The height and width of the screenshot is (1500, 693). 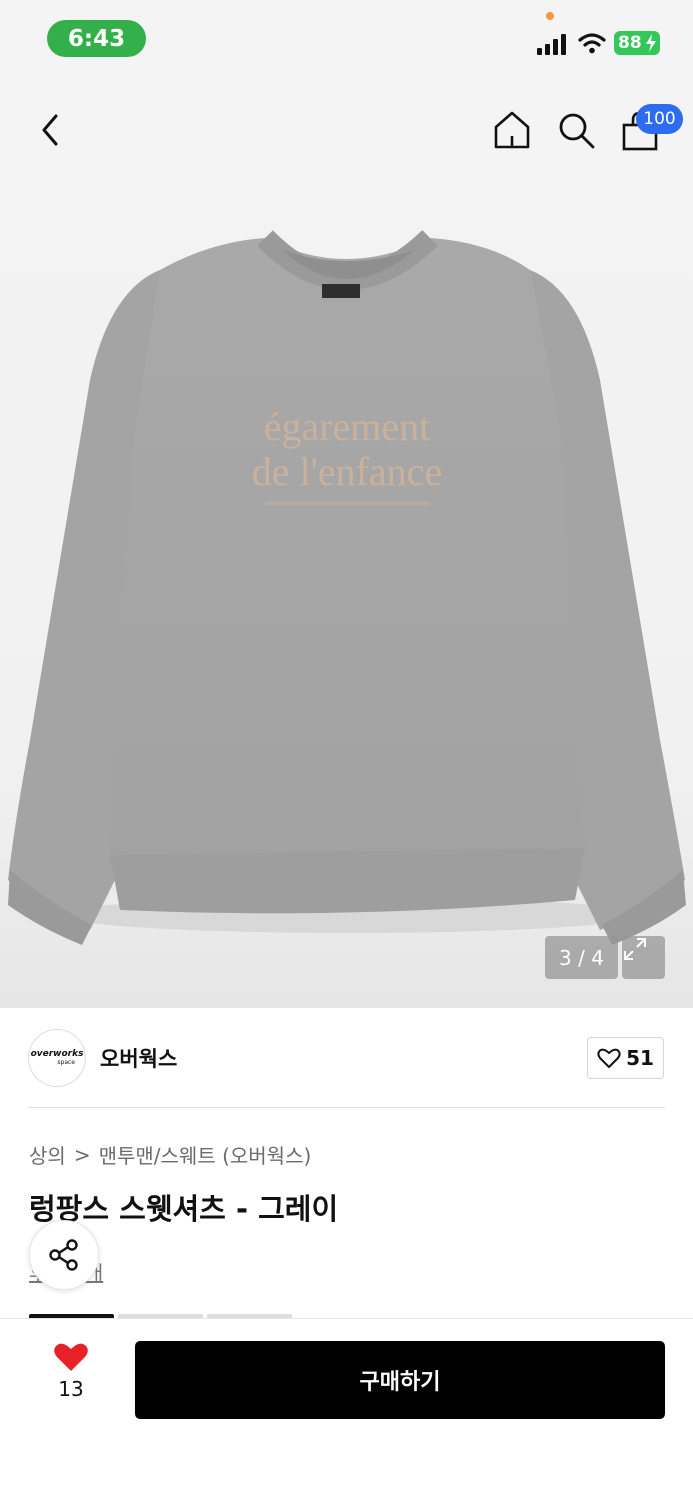 I want to click on back-arrow-icon, so click(x=51, y=130).